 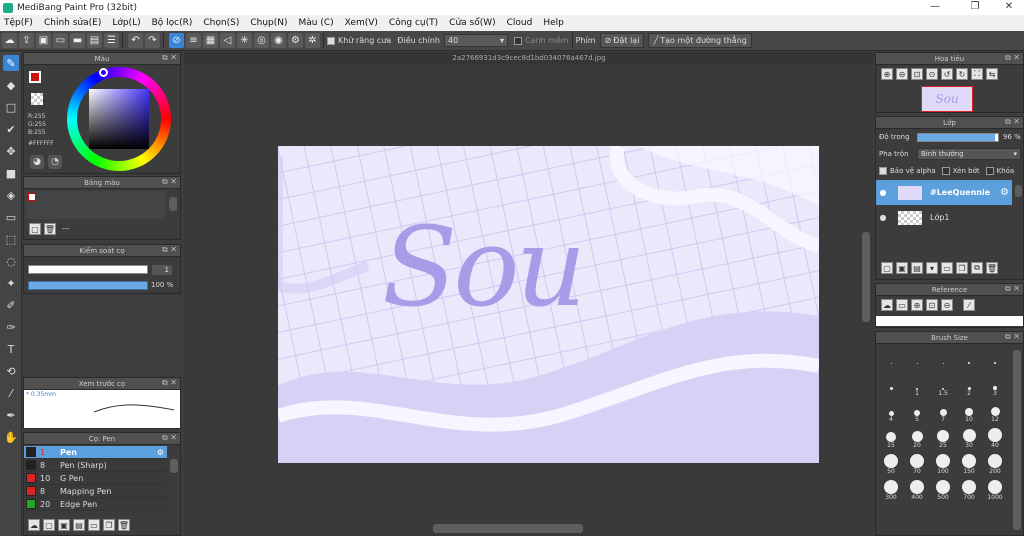 I want to click on menu-view: Xem(V), so click(x=361, y=23).